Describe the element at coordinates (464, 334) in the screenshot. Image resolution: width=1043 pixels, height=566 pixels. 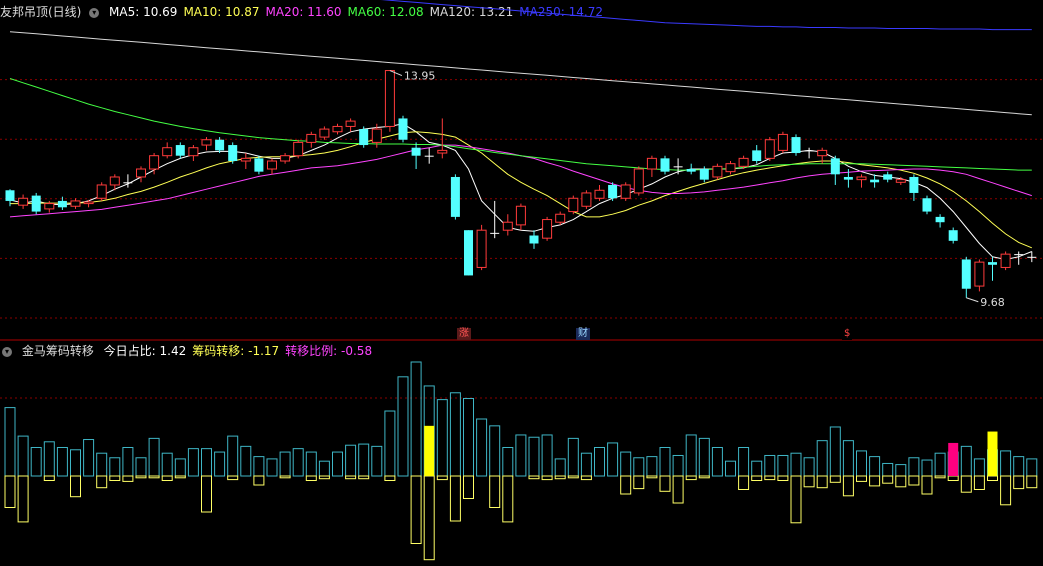
I see `event-marker-zhang: 涨` at that location.